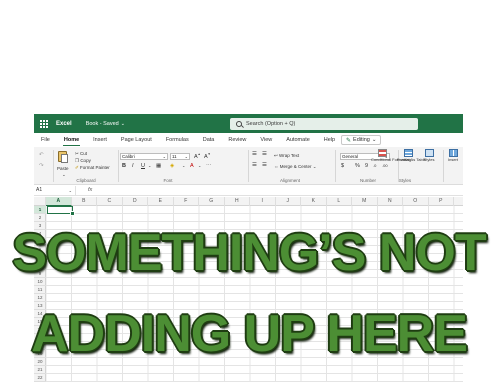  Describe the element at coordinates (411, 155) in the screenshot. I see `format-as-table-button: Format As Table` at that location.